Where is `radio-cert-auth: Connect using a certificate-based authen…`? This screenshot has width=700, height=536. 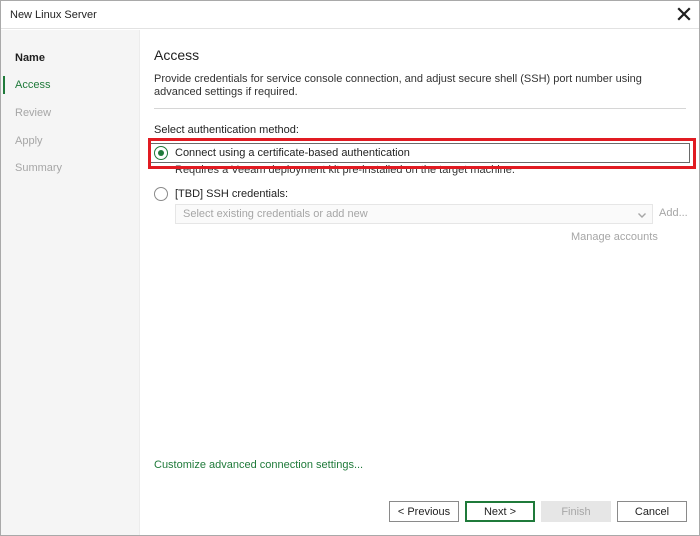 radio-cert-auth: Connect using a certificate-based authen… is located at coordinates (282, 153).